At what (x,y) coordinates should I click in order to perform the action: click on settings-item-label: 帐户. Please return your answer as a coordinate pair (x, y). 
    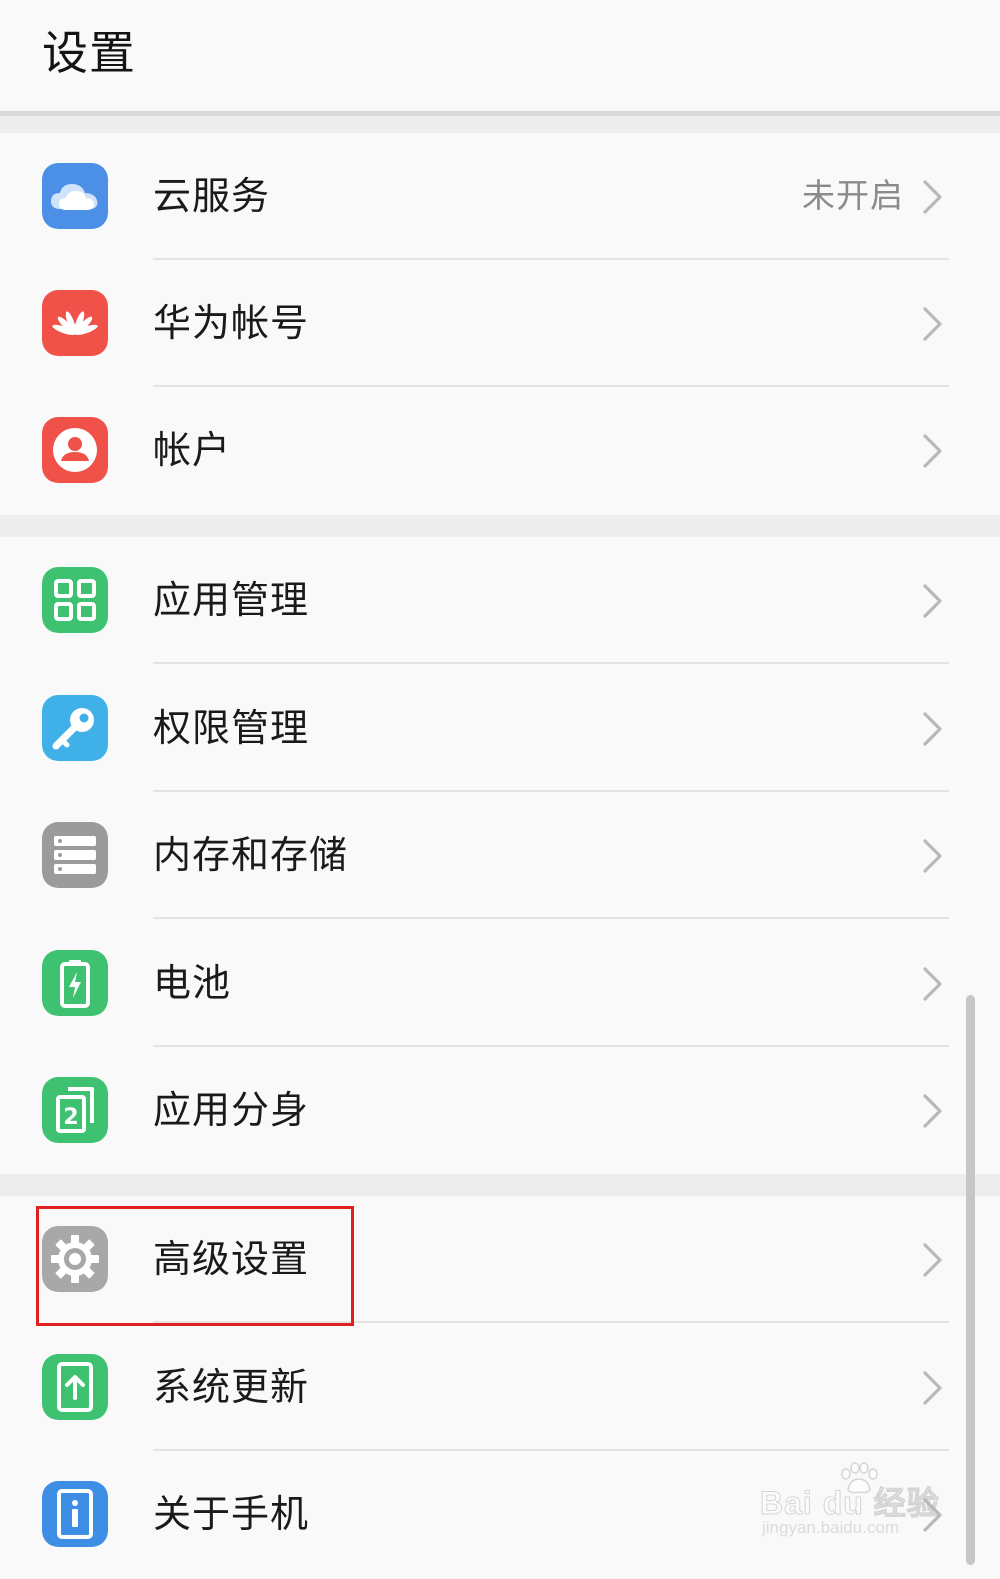
    Looking at the image, I should click on (192, 450).